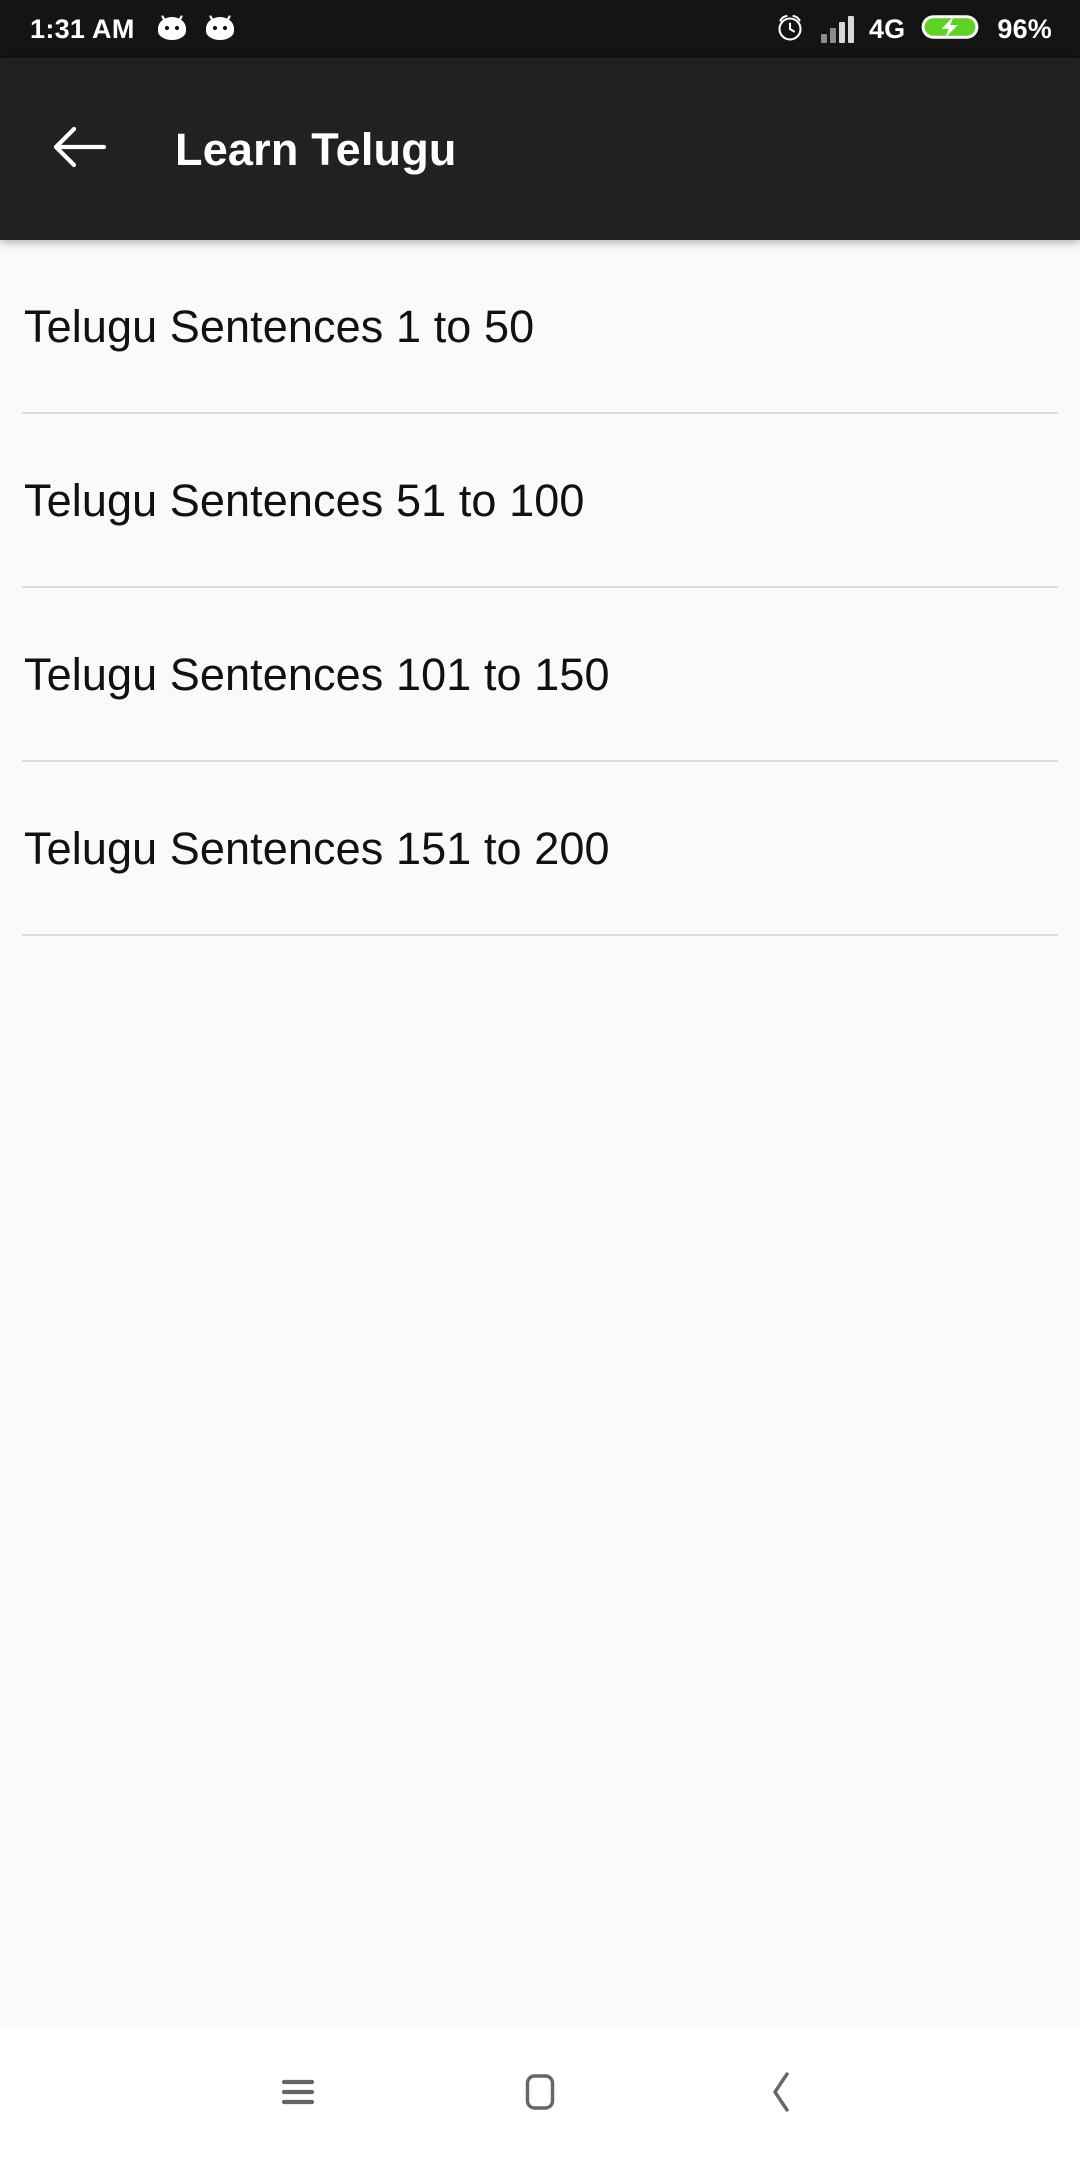 This screenshot has width=1080, height=2160. I want to click on status-bar: 1:31 AM 4G 96%, so click(540, 29).